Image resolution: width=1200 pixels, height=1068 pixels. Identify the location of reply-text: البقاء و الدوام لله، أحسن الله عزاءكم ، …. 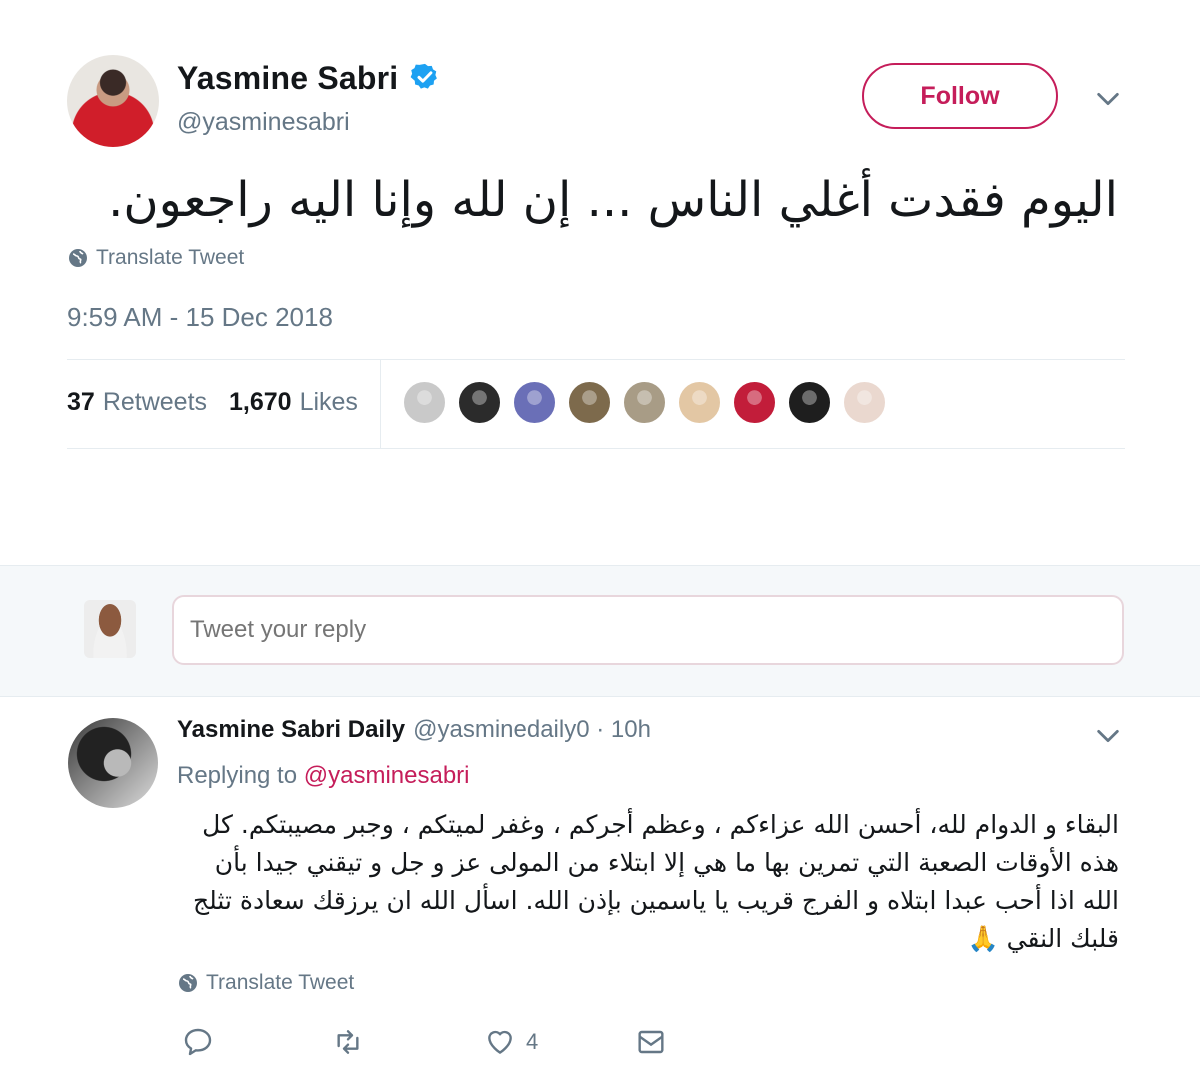
(656, 881).